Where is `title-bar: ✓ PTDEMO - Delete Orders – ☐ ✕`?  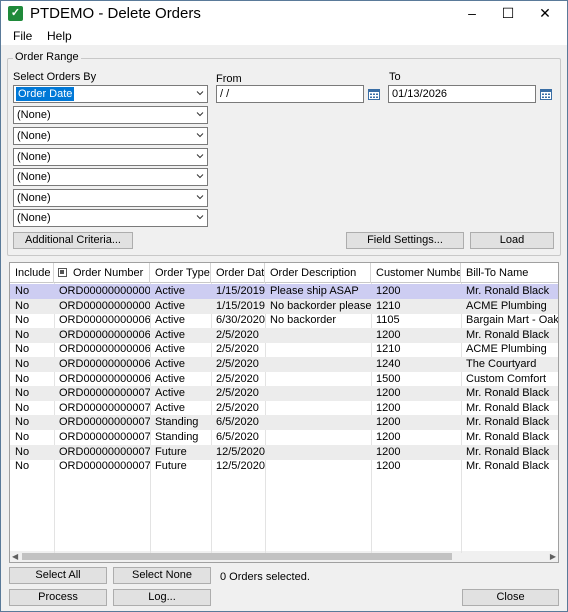 title-bar: ✓ PTDEMO - Delete Orders – ☐ ✕ is located at coordinates (284, 14).